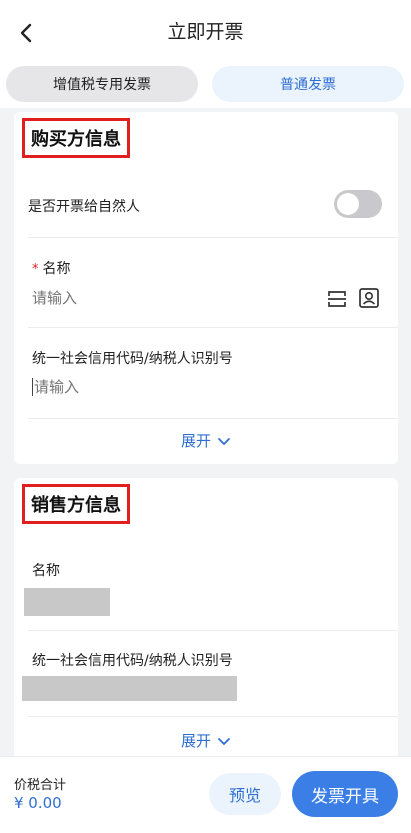  Describe the element at coordinates (348, 204) in the screenshot. I see `toggle-knob` at that location.